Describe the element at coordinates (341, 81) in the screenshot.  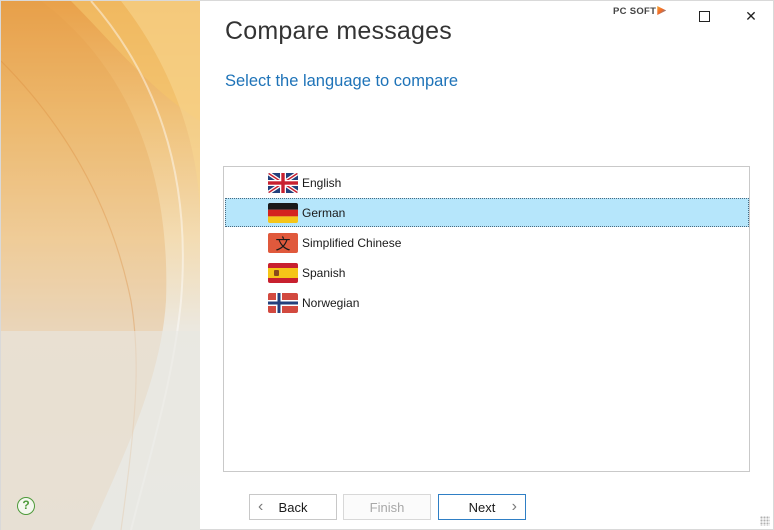
I see `page-subtitle: Select the language to compare` at that location.